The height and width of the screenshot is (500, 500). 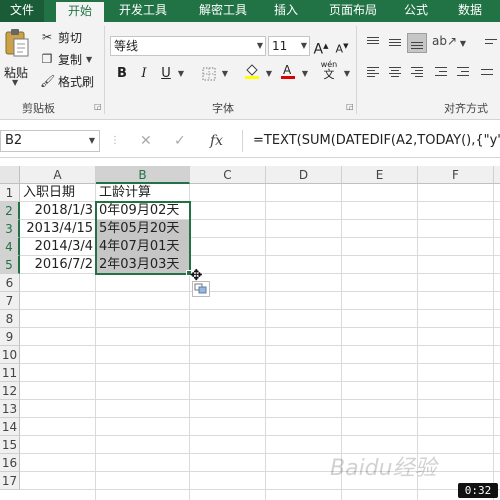 What do you see at coordinates (280, 46) in the screenshot?
I see `font-size-value: 11` at bounding box center [280, 46].